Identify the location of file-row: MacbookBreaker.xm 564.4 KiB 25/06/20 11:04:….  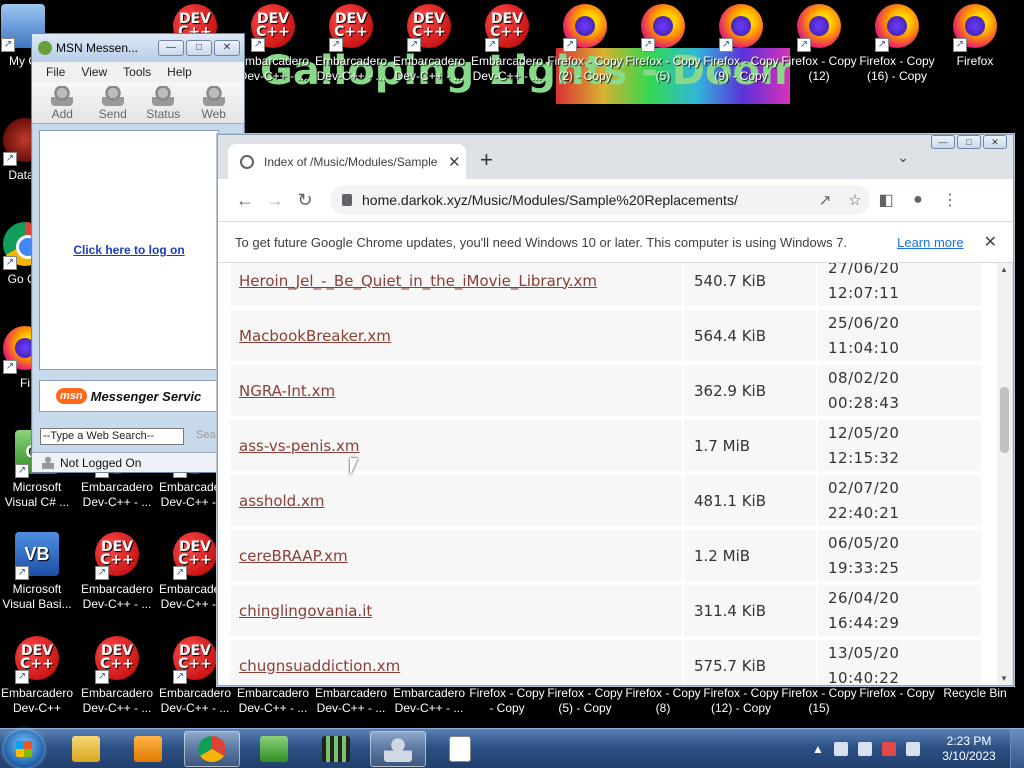
(605, 335).